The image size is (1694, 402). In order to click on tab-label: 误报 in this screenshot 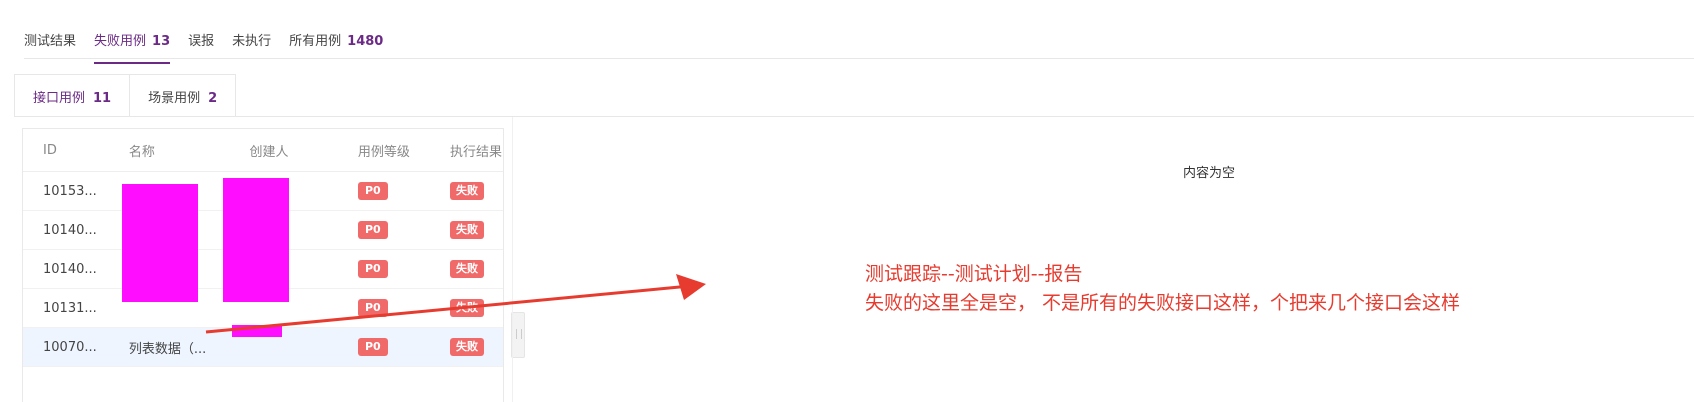, I will do `click(201, 41)`.